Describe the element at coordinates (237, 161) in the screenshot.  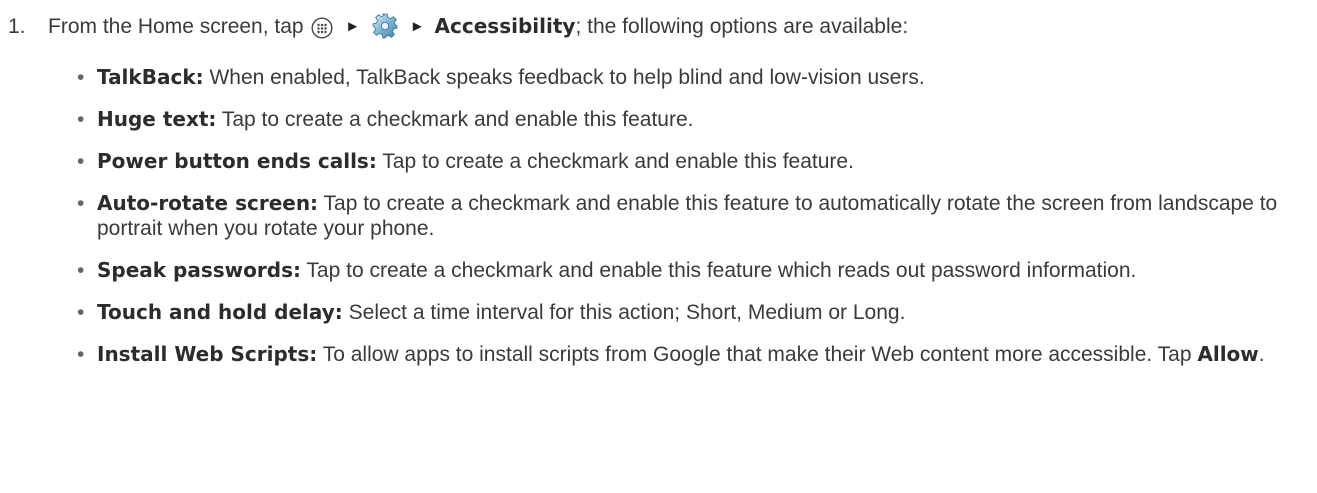
I see `option-term: Power button ends calls:` at that location.